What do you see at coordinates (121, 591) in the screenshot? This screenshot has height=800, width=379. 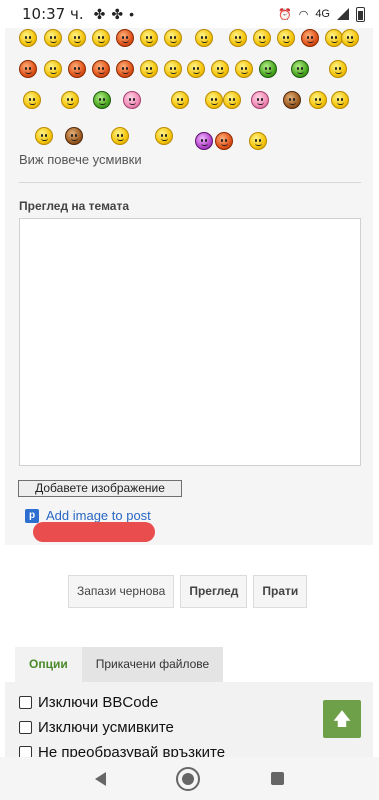 I see `save-draft-button: Запази чернова` at bounding box center [121, 591].